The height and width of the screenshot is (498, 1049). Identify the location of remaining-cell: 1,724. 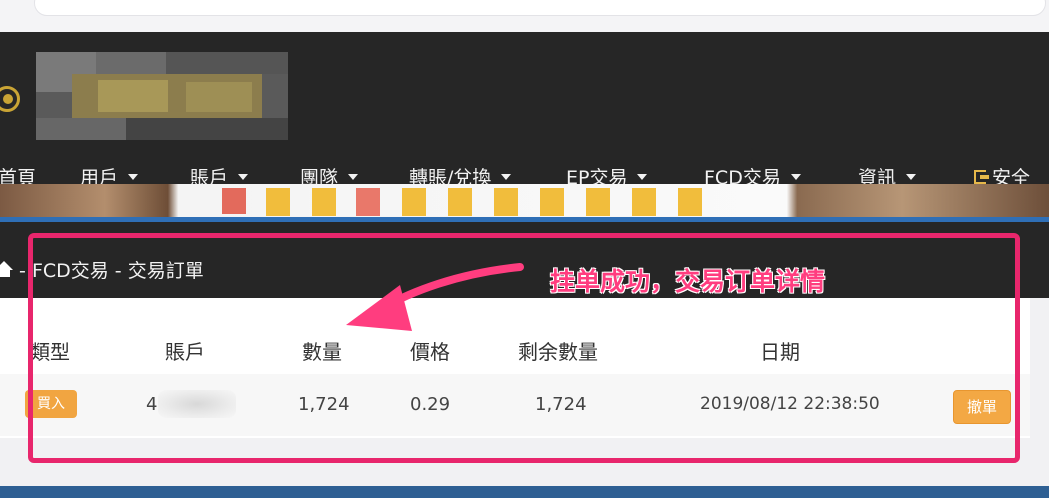
(561, 404).